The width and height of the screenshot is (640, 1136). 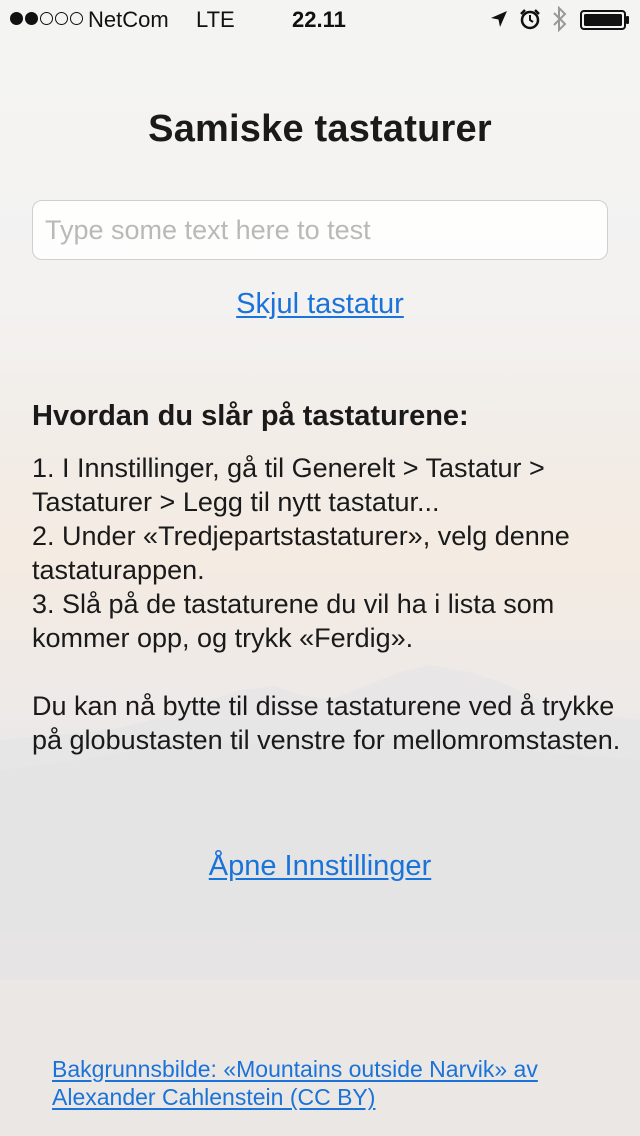 What do you see at coordinates (215, 19) in the screenshot?
I see `network-type: LTE` at bounding box center [215, 19].